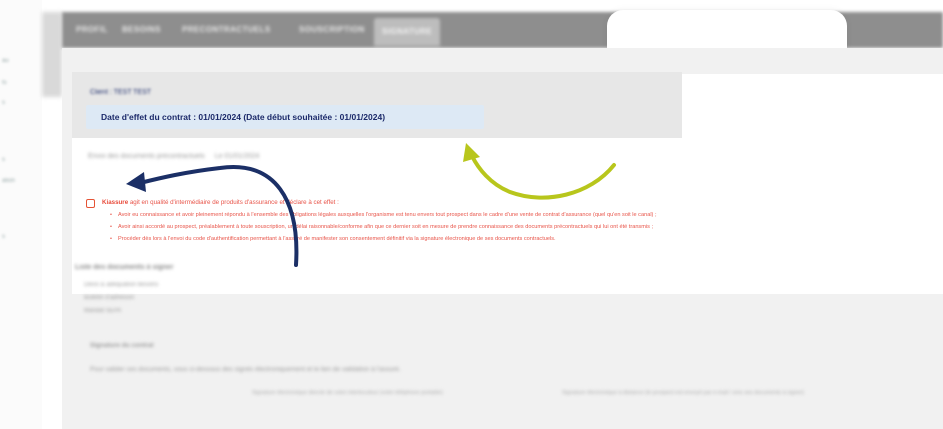 The height and width of the screenshot is (429, 943). What do you see at coordinates (5, 61) in the screenshot?
I see `sidebar-fragment: au` at bounding box center [5, 61].